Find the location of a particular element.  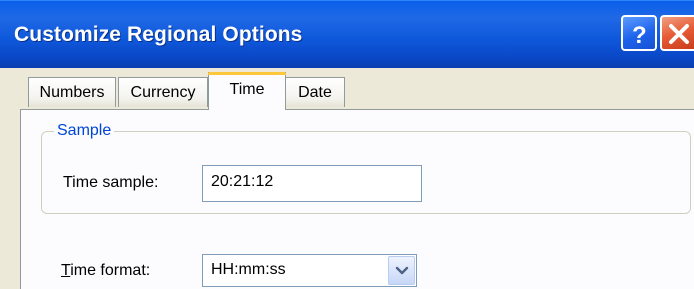

time-format-value: HH:mm:ss is located at coordinates (248, 270).